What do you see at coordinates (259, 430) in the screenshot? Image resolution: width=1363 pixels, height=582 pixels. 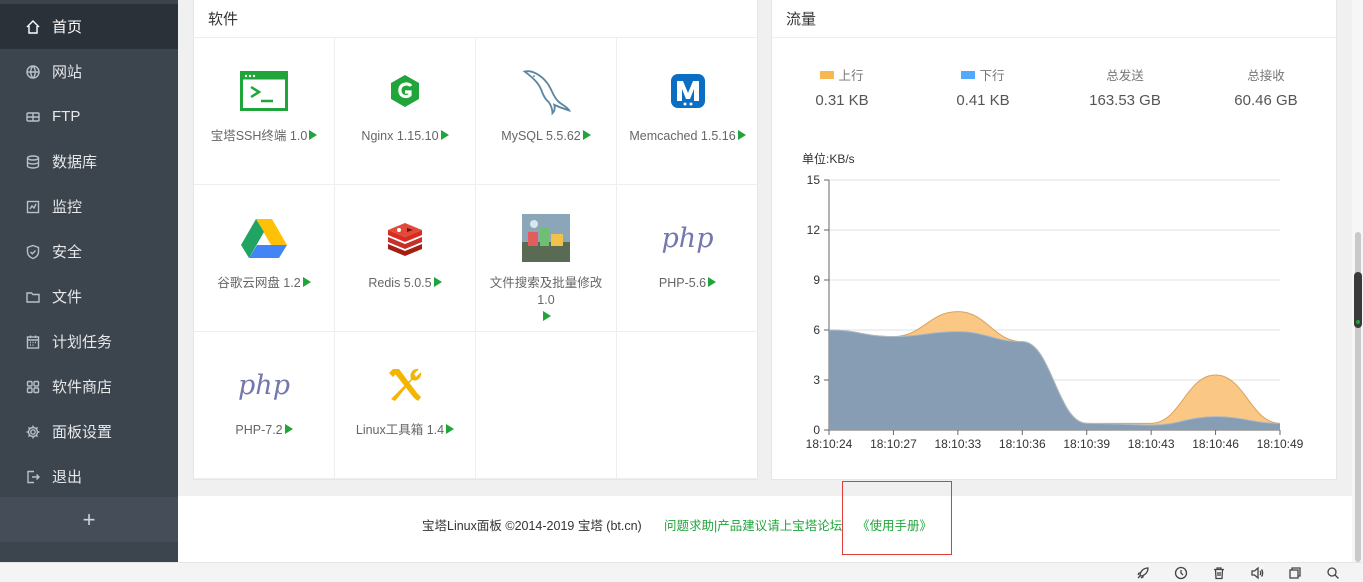 I see `software-item-name: PHP-7.2` at bounding box center [259, 430].